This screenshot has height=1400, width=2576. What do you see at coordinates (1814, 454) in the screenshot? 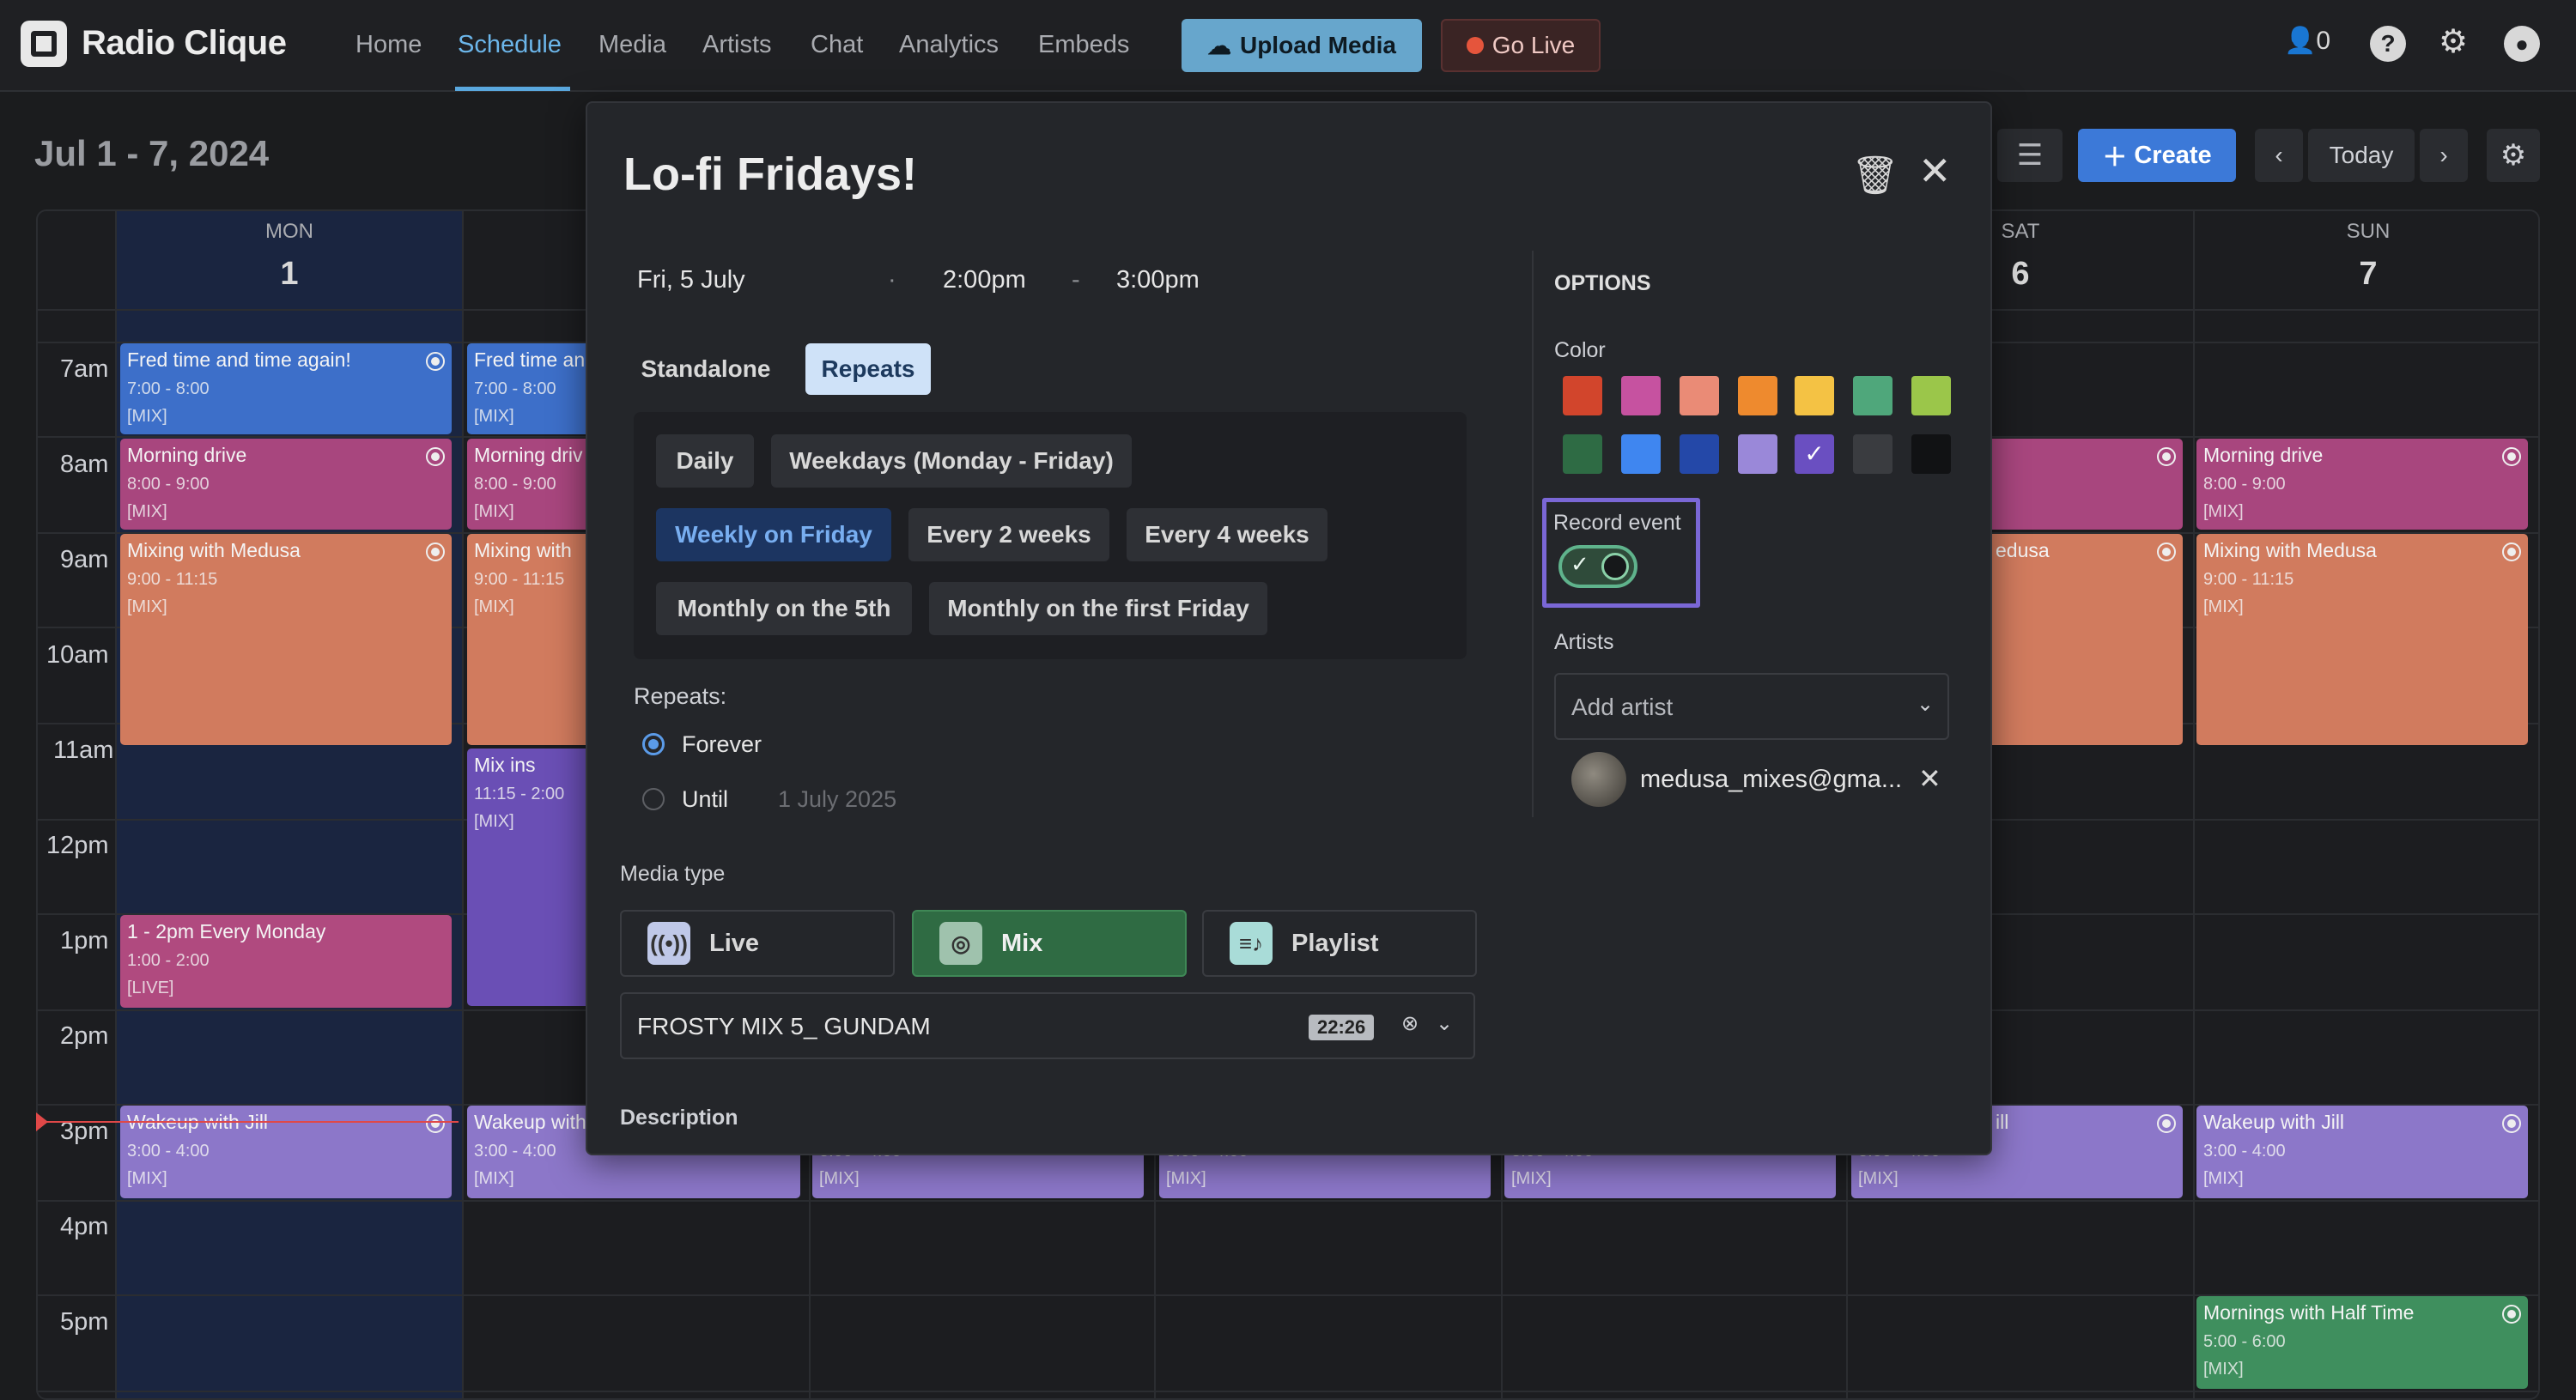
I see `color-swatch-selected: ✓` at bounding box center [1814, 454].